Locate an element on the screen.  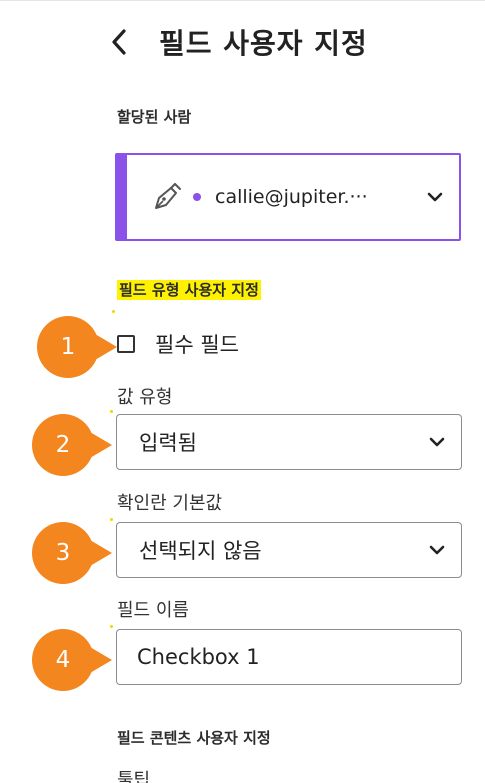
assignee-label: 할당된 사람 is located at coordinates (154, 117).